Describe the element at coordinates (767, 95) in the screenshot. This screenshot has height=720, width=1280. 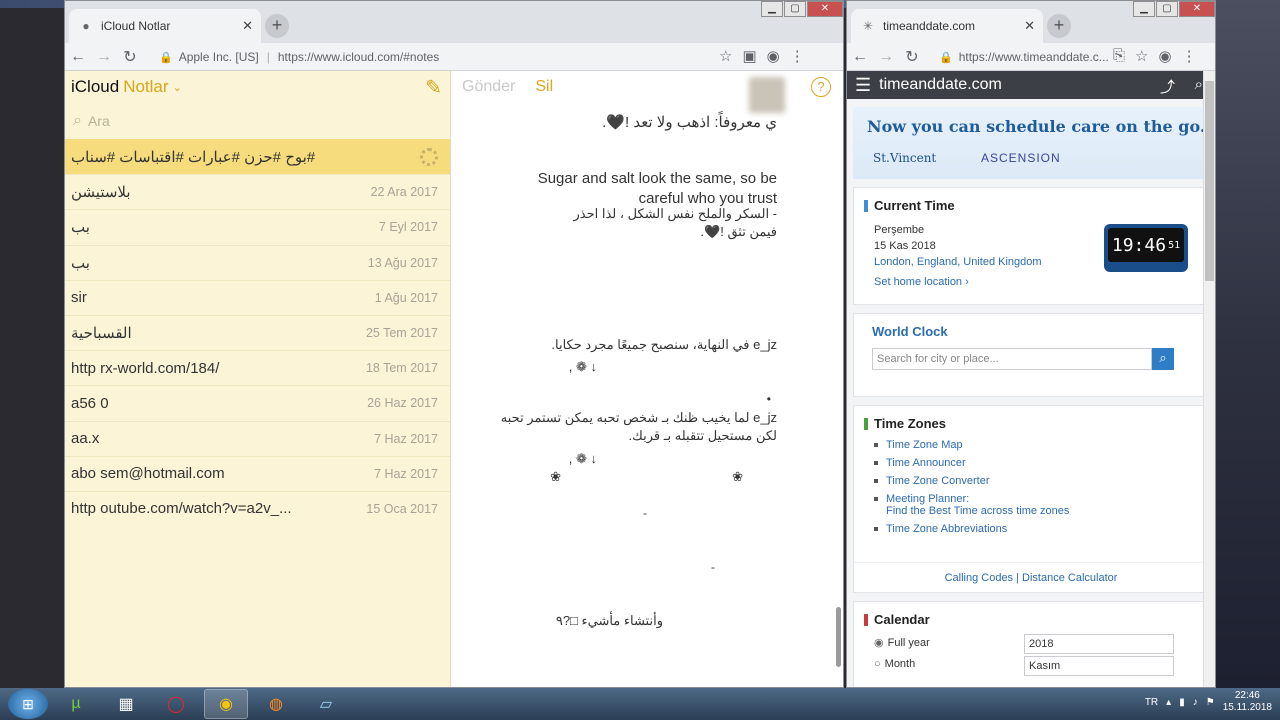
I see `share-avatar` at that location.